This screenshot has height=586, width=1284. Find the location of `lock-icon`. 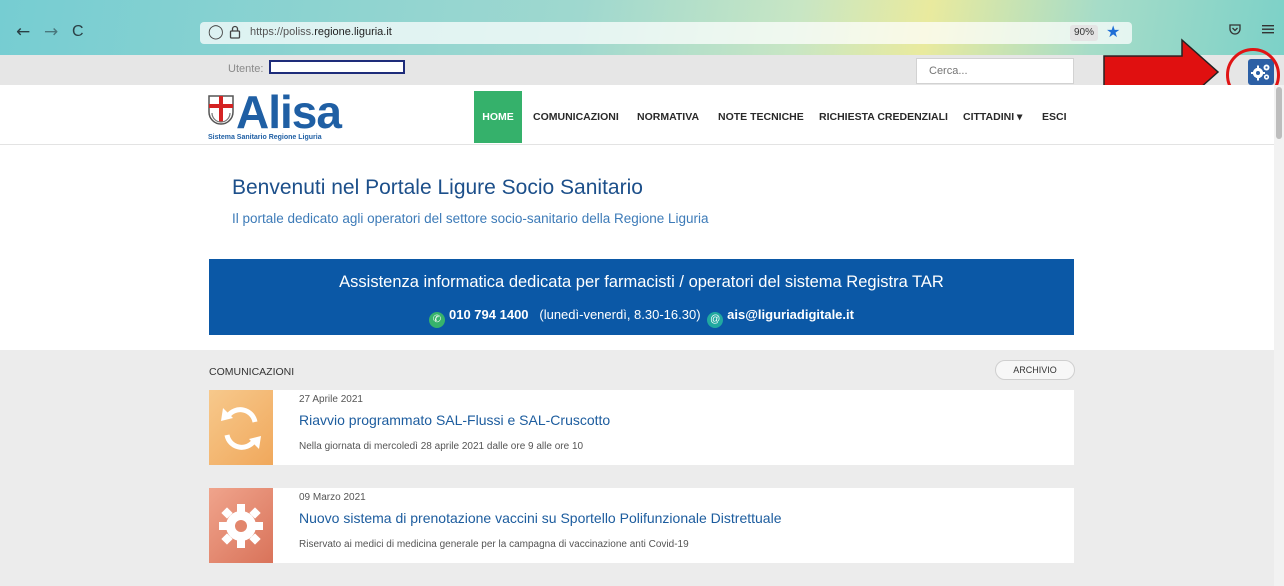

lock-icon is located at coordinates (235, 33).